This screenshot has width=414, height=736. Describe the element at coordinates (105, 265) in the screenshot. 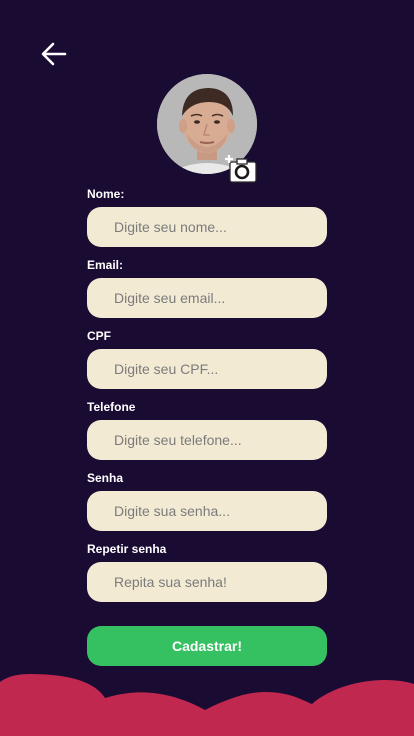

I see `email-label: Email:` at that location.